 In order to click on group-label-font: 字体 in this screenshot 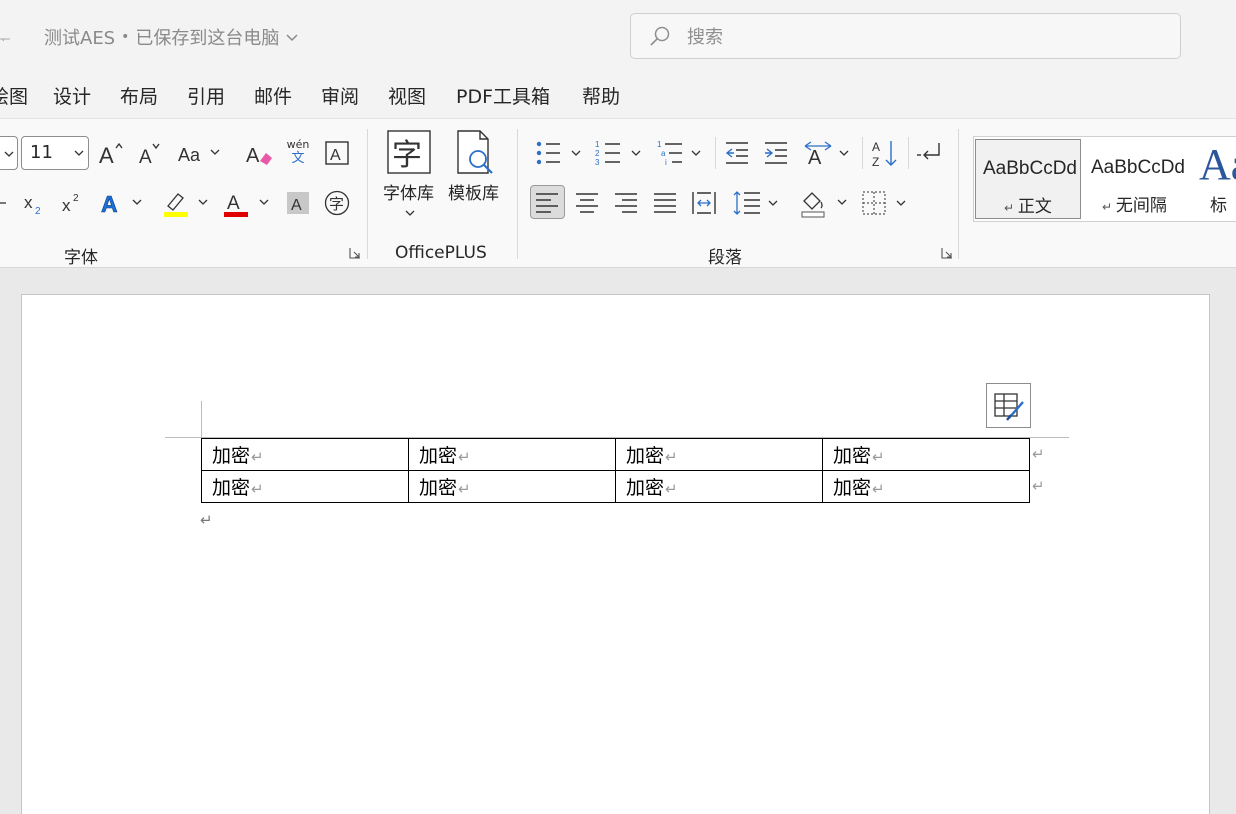, I will do `click(81, 258)`.